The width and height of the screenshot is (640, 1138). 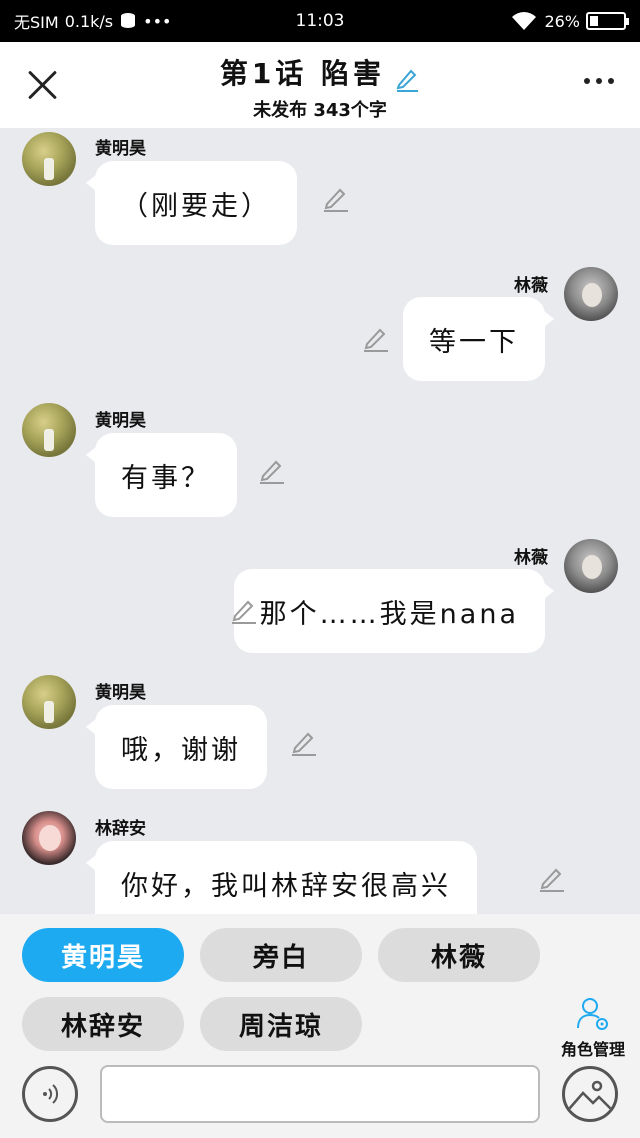 I want to click on message-bubble: 那个……我是nana, so click(x=394, y=611).